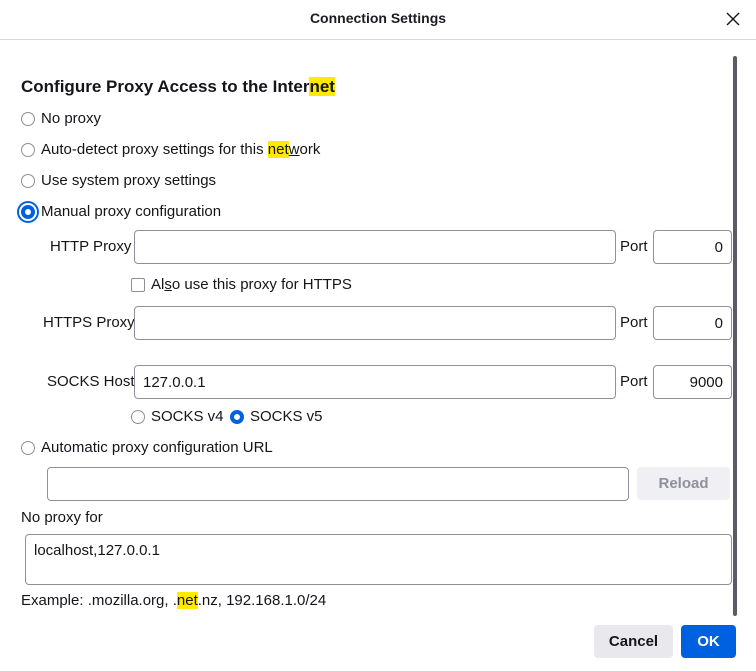 The image size is (756, 671). What do you see at coordinates (634, 322) in the screenshot?
I see `https-port-label: Port` at bounding box center [634, 322].